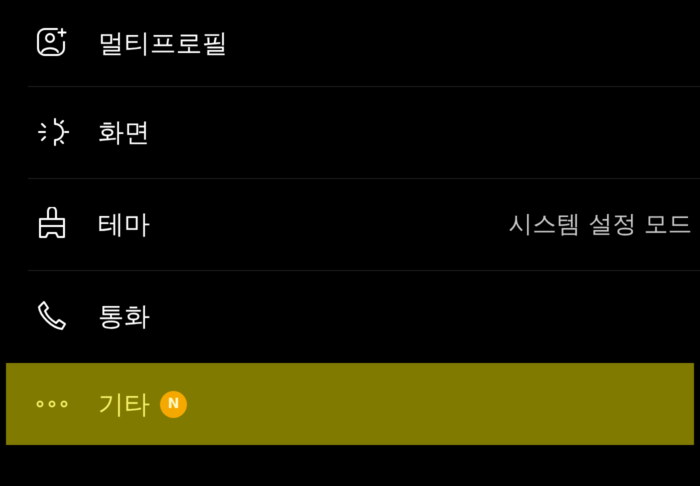  What do you see at coordinates (124, 133) in the screenshot?
I see `menu-label: 화면` at bounding box center [124, 133].